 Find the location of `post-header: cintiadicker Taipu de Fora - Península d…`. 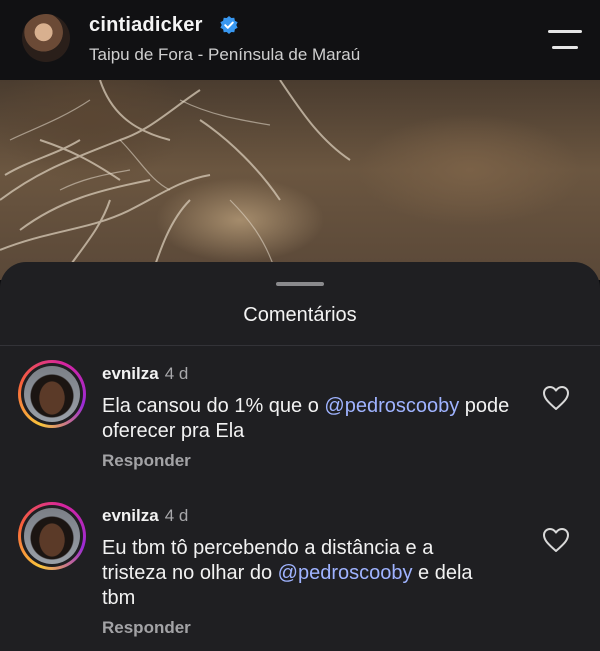

post-header: cintiadicker Taipu de Fora - Península d… is located at coordinates (300, 40).